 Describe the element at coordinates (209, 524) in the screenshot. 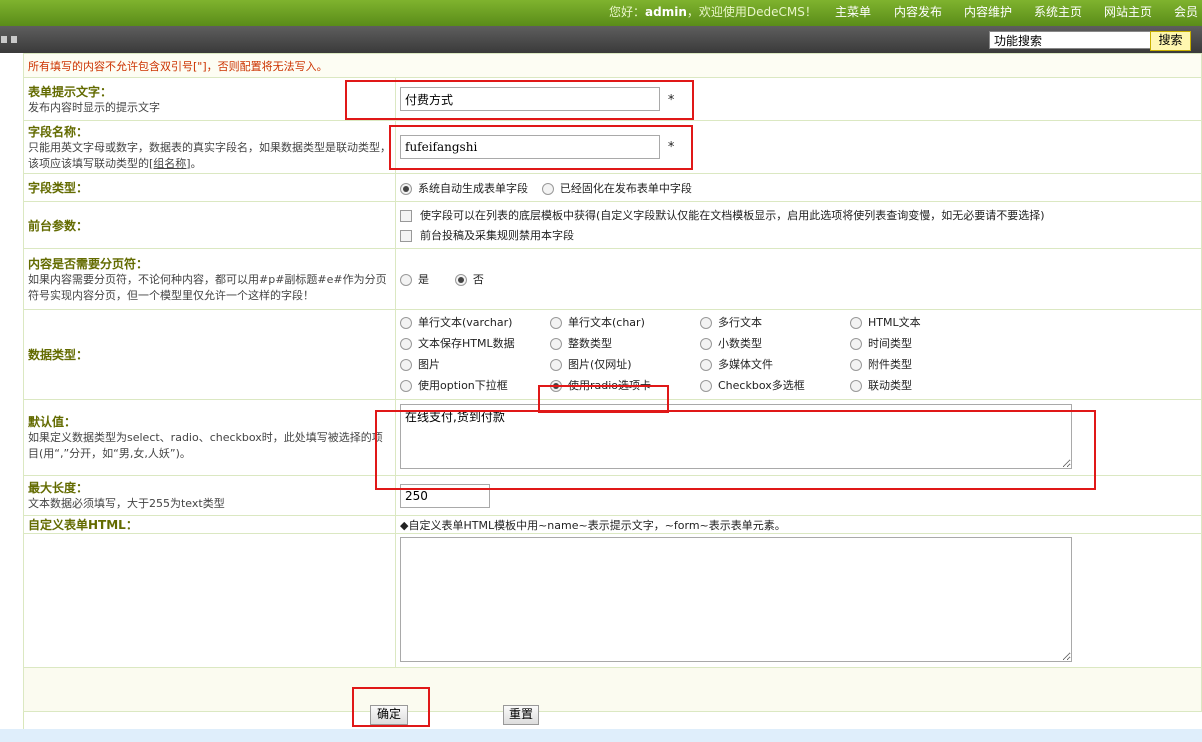

I see `customhtml-label-cell: 自定义表单HTML：` at that location.